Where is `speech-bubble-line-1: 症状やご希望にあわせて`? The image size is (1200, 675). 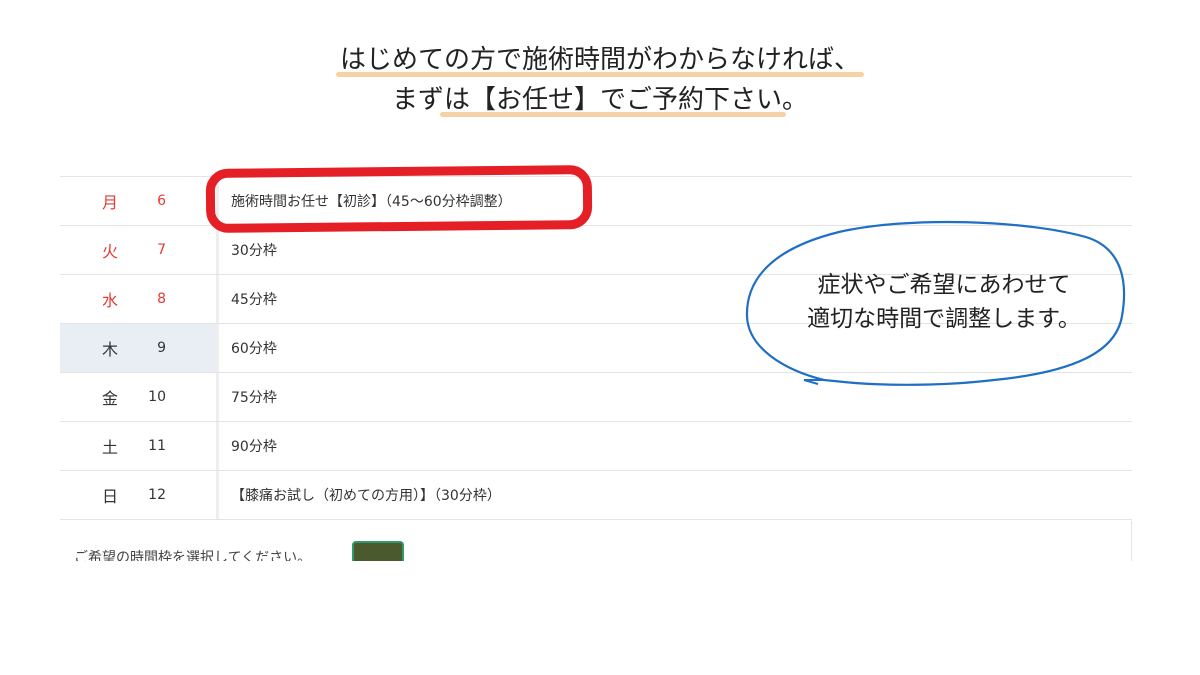 speech-bubble-line-1: 症状やご希望にあわせて is located at coordinates (944, 285).